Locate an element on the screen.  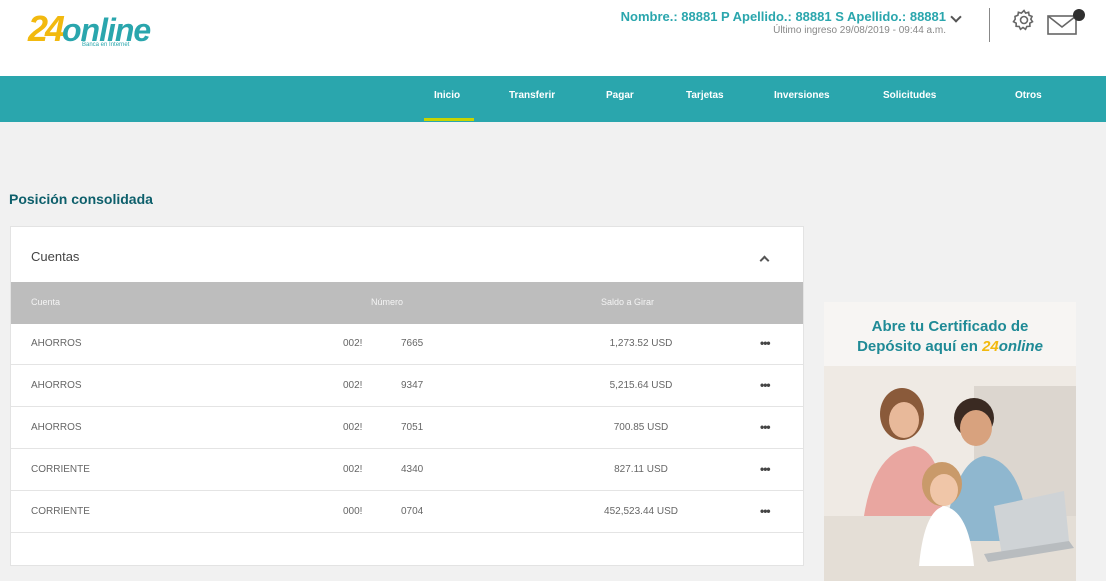
gear-icon is located at coordinates (1024, 20).